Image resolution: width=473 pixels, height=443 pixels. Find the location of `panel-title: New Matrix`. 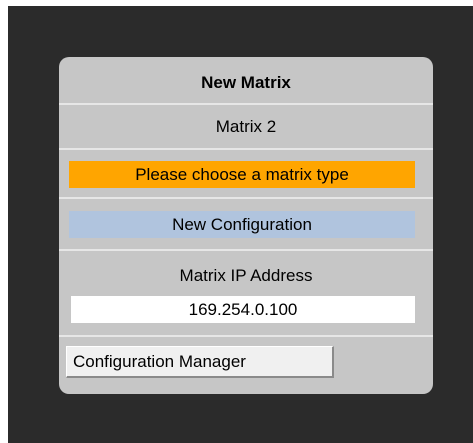

panel-title: New Matrix is located at coordinates (246, 82).